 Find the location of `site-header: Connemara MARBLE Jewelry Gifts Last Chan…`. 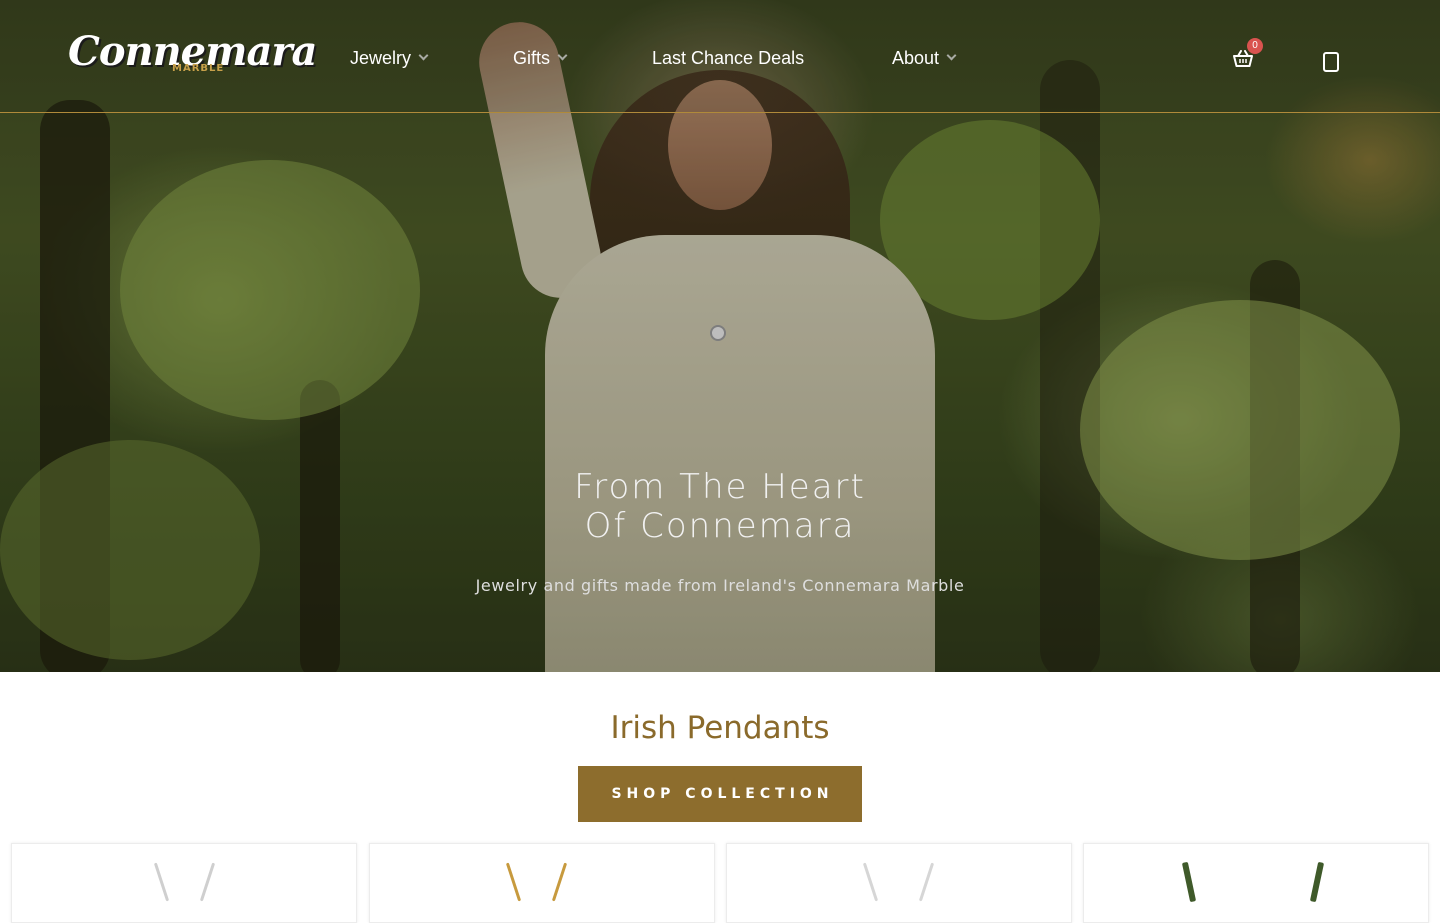

site-header: Connemara MARBLE Jewelry Gifts Last Chan… is located at coordinates (720, 56).